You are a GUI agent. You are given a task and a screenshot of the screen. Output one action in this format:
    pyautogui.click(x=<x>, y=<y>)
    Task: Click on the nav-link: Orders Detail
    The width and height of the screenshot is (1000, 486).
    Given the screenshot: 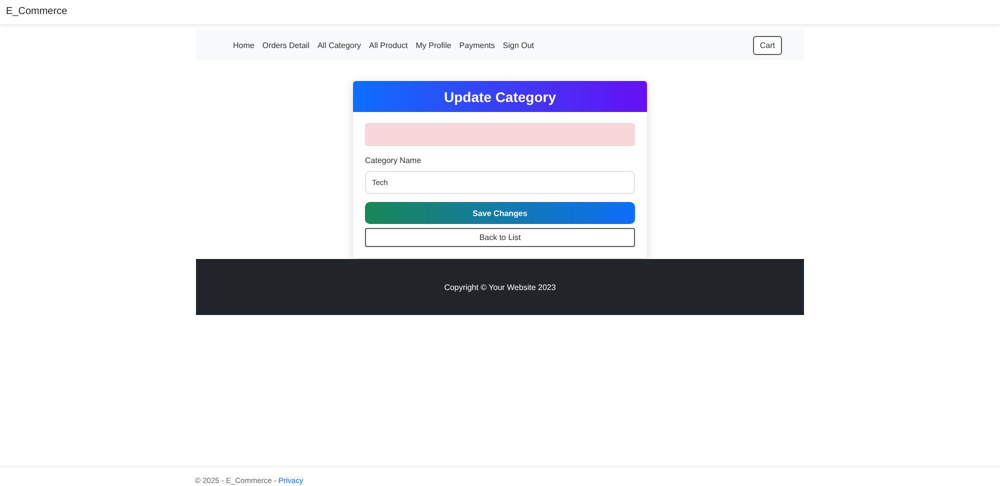 What is the action you would take?
    pyautogui.click(x=286, y=45)
    